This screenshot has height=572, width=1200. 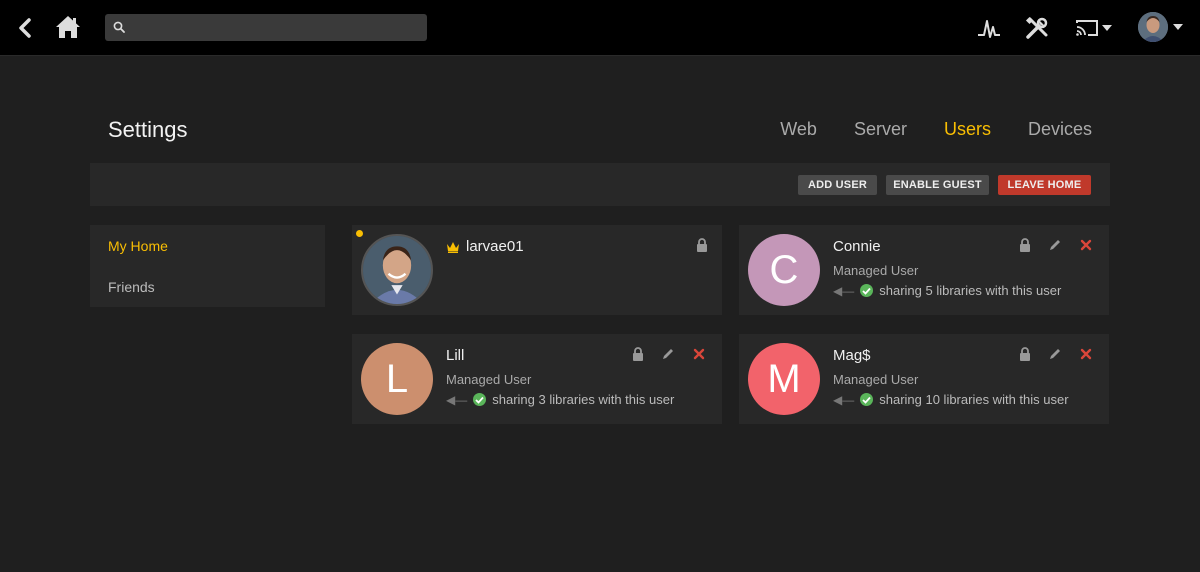 I want to click on sharing-status: ◀— sharing 5 libraries with this user, so click(x=947, y=290).